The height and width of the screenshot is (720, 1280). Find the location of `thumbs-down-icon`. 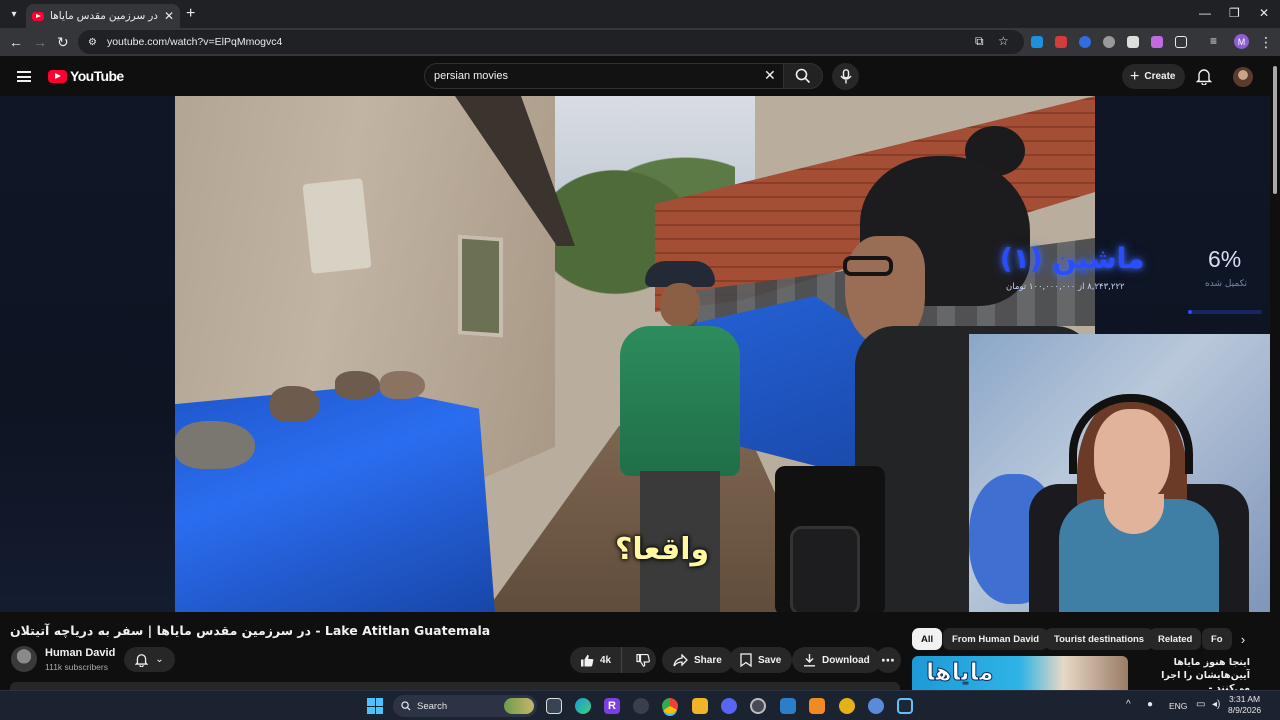

thumbs-down-icon is located at coordinates (643, 660).